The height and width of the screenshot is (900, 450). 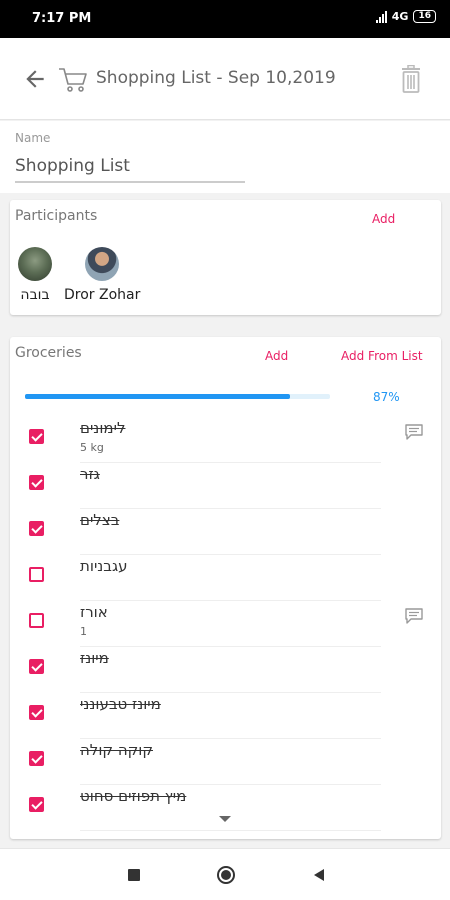 What do you see at coordinates (411, 79) in the screenshot?
I see `trash-icon` at bounding box center [411, 79].